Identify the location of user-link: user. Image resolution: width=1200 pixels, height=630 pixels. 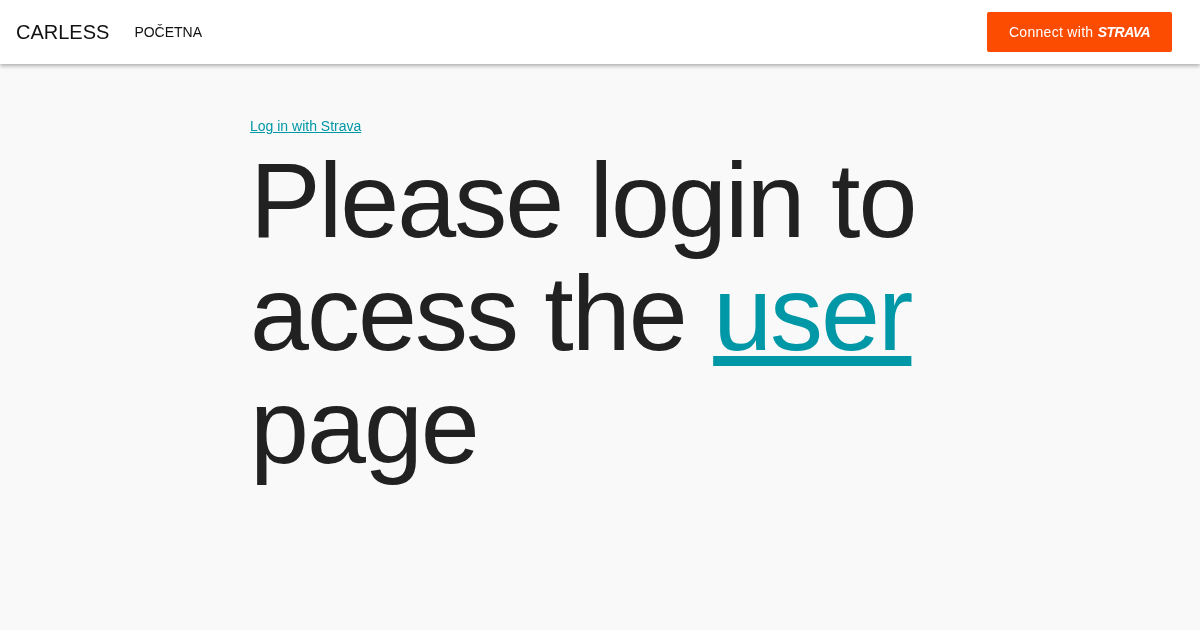
(812, 313).